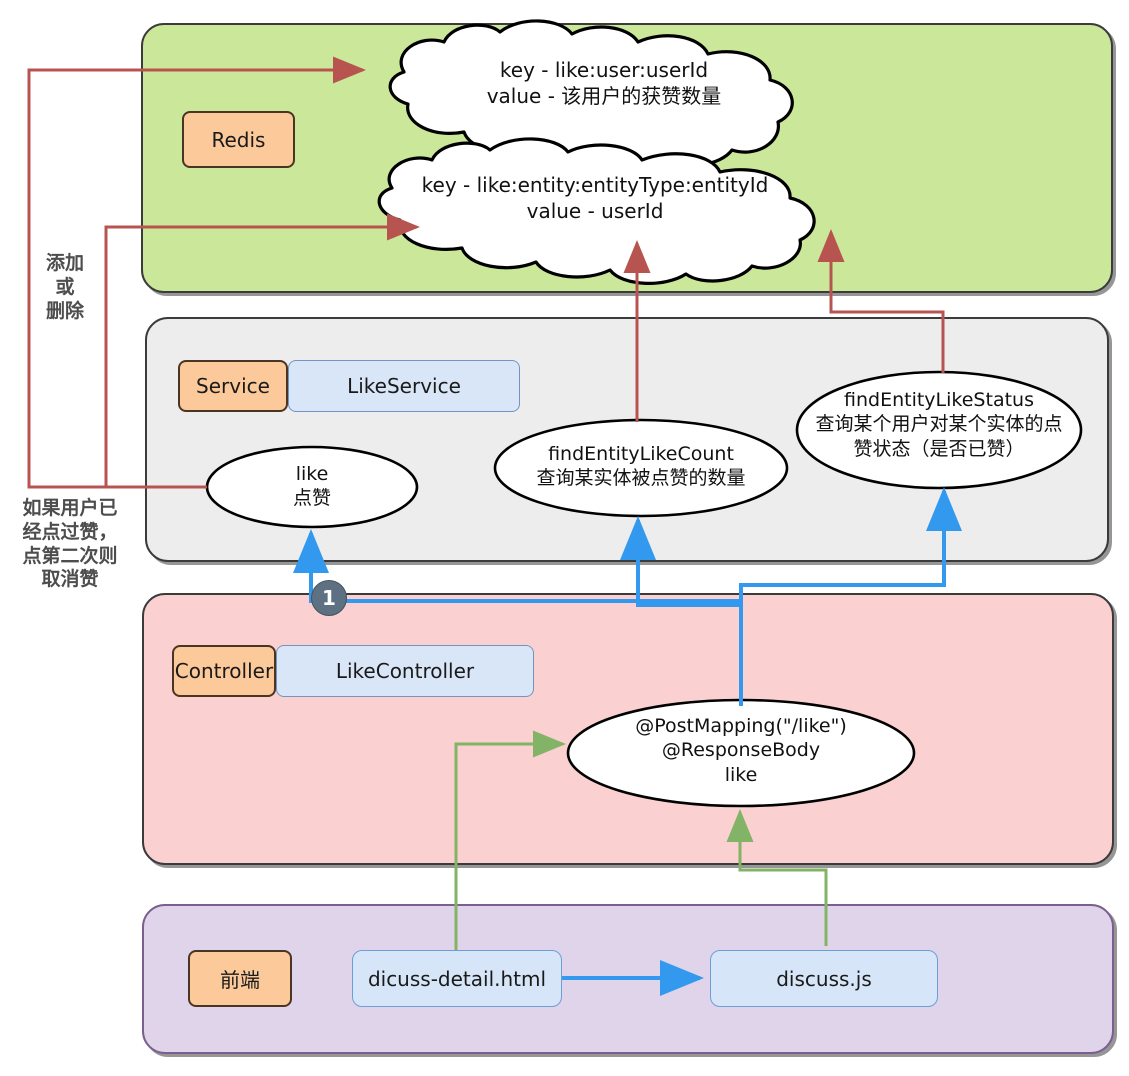 The width and height of the screenshot is (1129, 1076). I want to click on annotation-already-liked-line3: 点第二次则, so click(70, 555).